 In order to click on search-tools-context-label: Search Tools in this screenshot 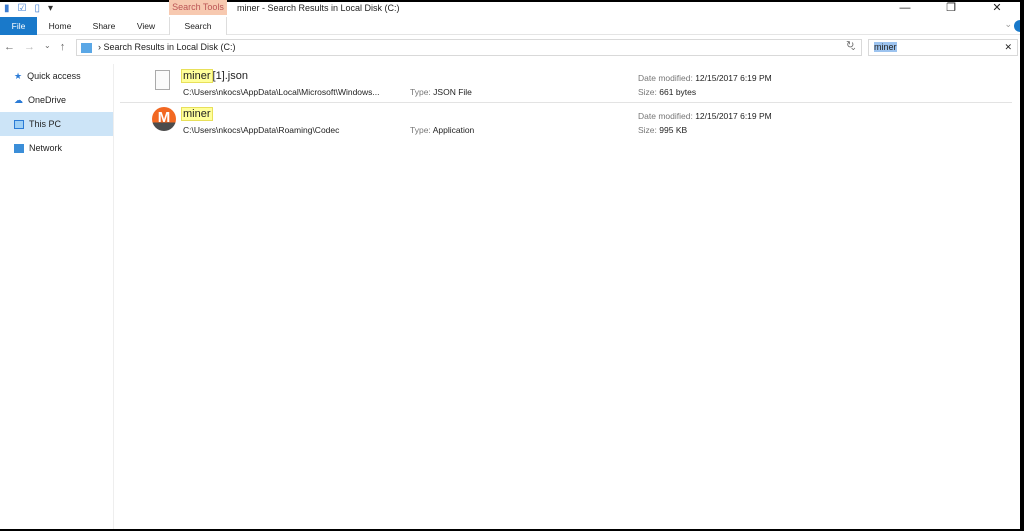, I will do `click(198, 7)`.